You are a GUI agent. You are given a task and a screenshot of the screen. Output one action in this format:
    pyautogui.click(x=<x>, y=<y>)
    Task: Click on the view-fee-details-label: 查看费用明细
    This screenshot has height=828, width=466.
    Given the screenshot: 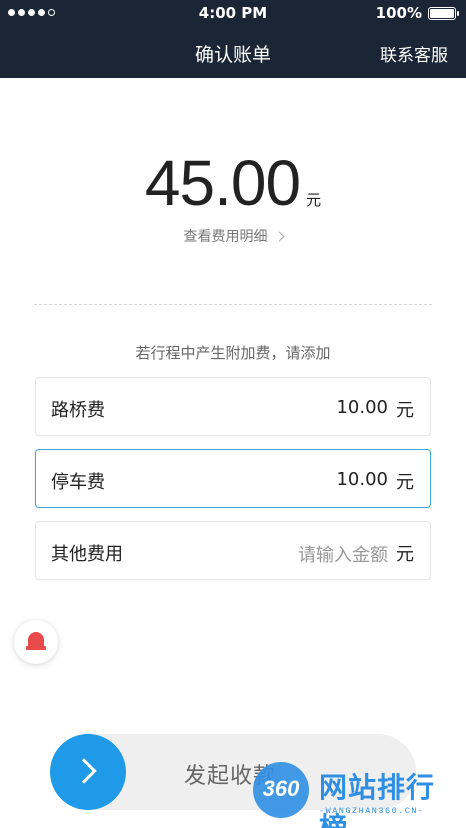 What is the action you would take?
    pyautogui.click(x=225, y=237)
    